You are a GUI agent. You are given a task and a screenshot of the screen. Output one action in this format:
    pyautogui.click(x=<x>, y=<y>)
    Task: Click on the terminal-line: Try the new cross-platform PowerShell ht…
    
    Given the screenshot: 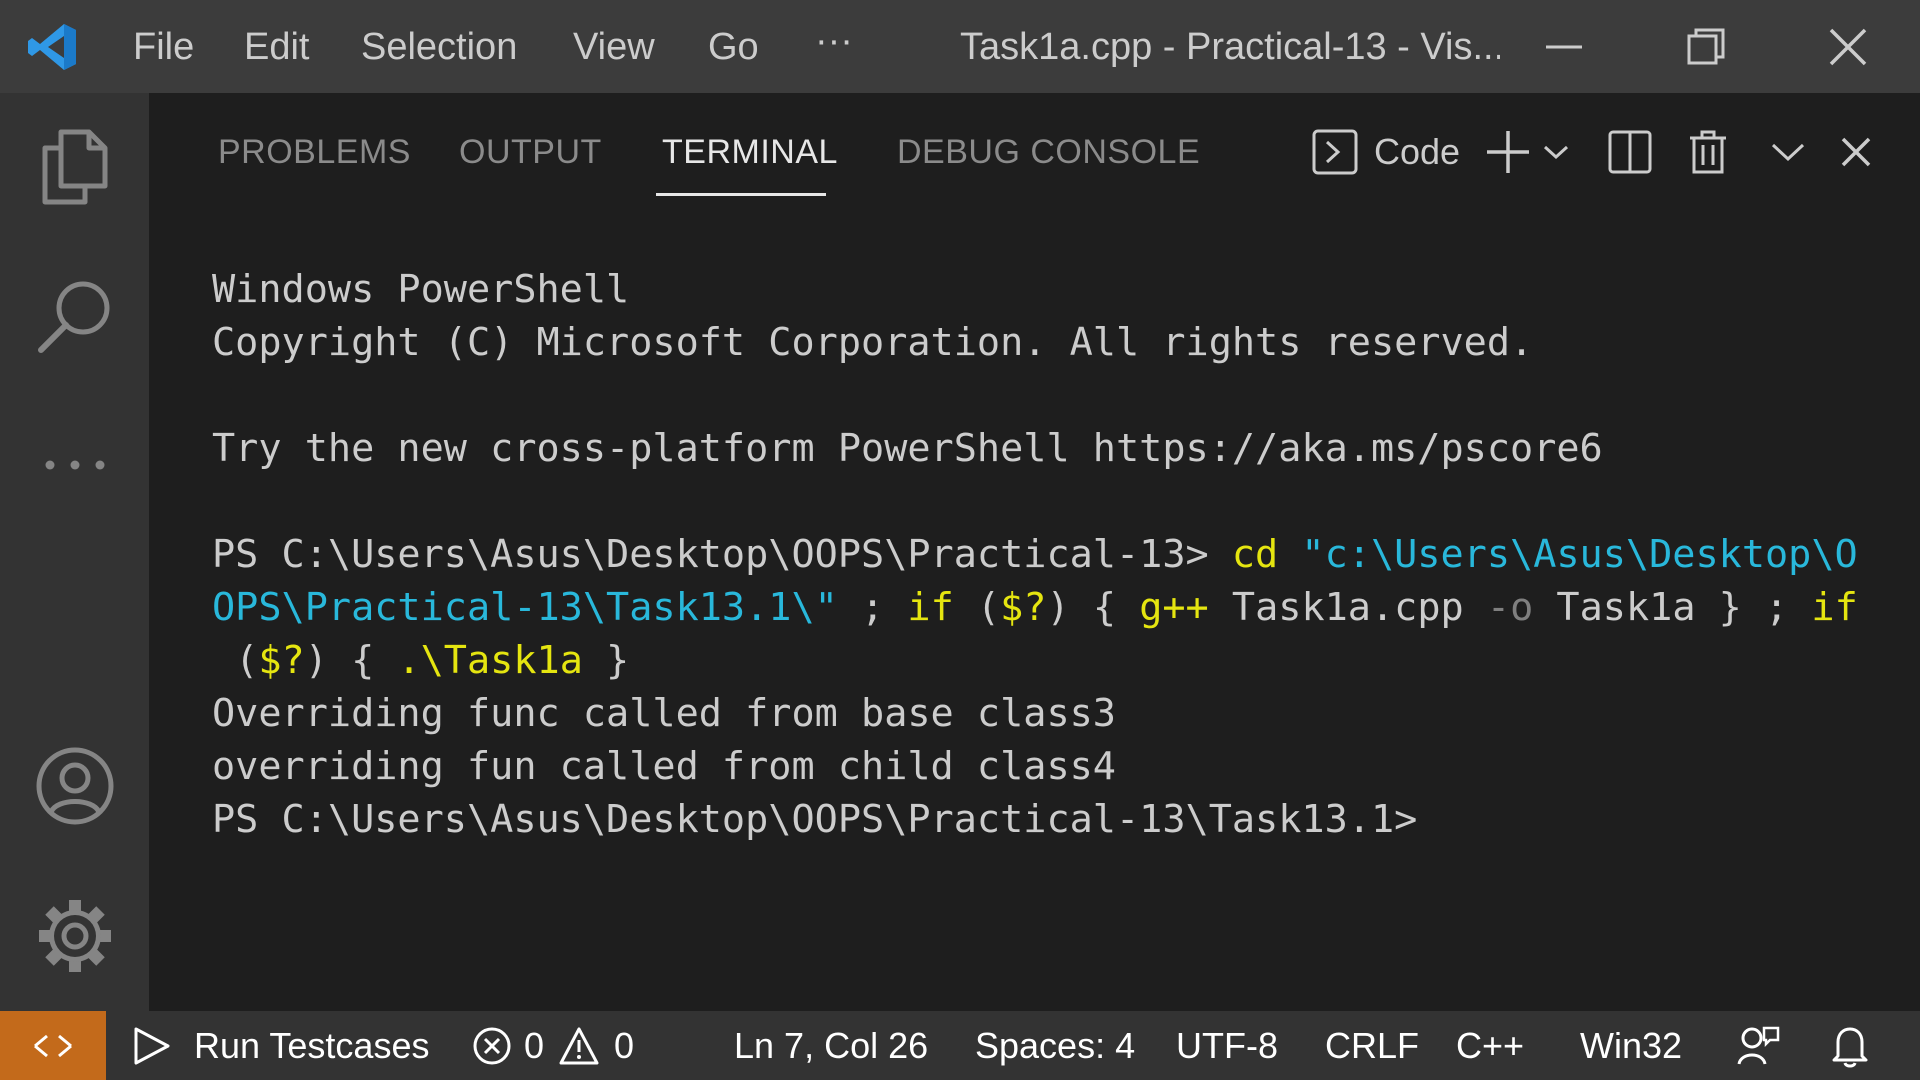 What is the action you would take?
    pyautogui.click(x=1047, y=448)
    